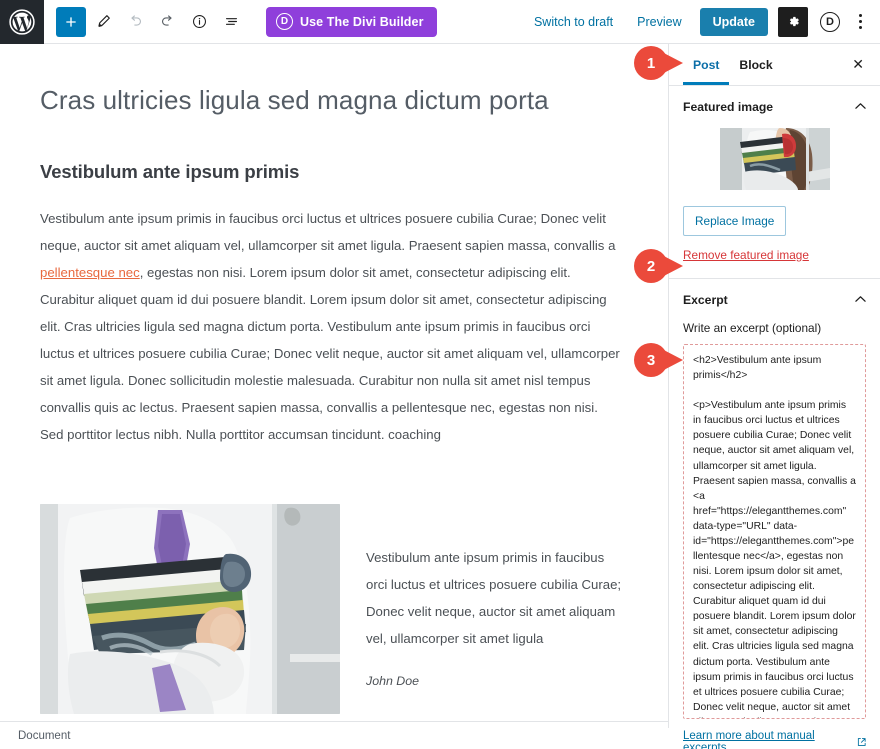 This screenshot has height=749, width=880. Describe the element at coordinates (749, 739) in the screenshot. I see `learn-more-label: Learn more about manual excerpts` at that location.